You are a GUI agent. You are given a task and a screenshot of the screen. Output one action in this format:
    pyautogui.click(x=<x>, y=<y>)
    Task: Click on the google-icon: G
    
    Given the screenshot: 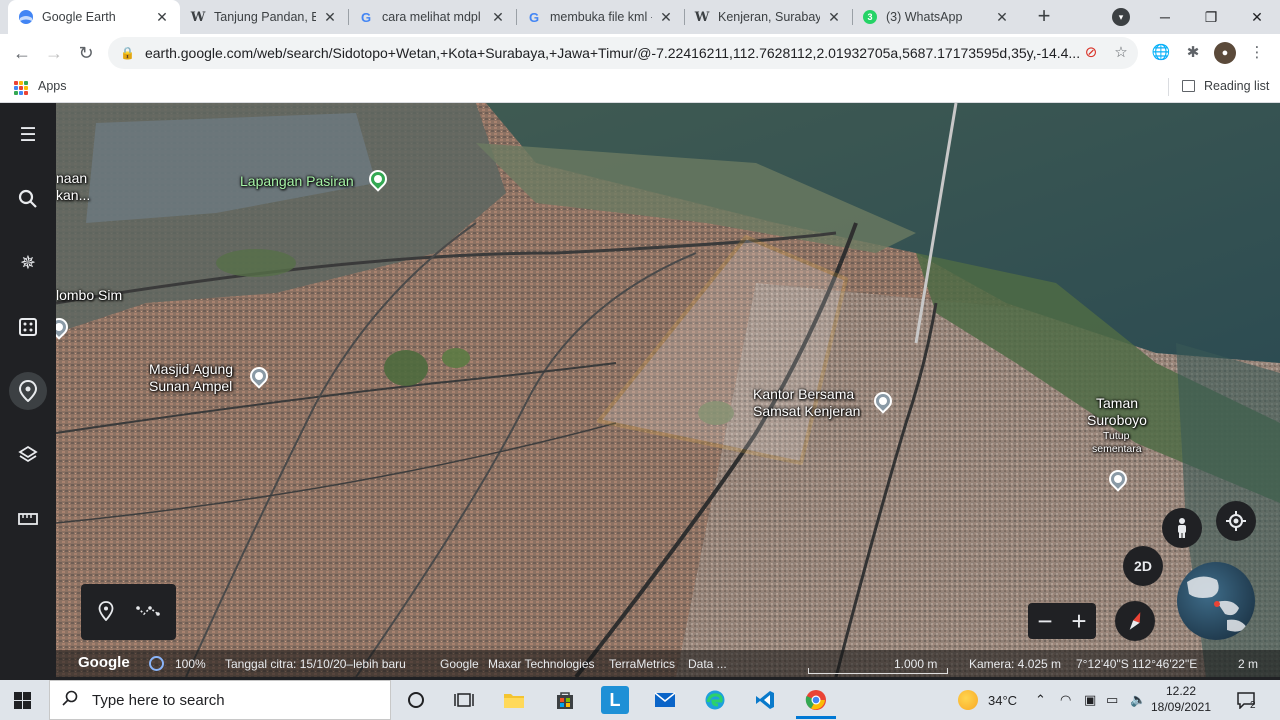 What is the action you would take?
    pyautogui.click(x=366, y=17)
    